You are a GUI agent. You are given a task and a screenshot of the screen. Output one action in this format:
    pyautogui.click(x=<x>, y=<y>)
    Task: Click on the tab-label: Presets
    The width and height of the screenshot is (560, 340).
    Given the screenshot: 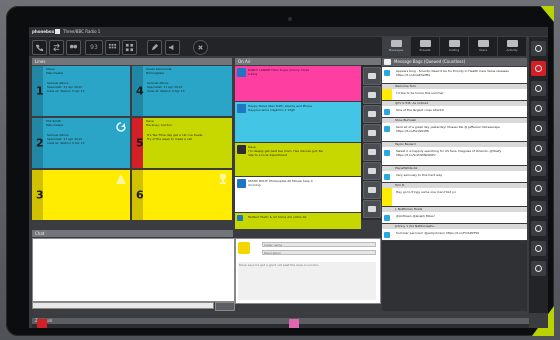 What is the action you would take?
    pyautogui.click(x=425, y=50)
    